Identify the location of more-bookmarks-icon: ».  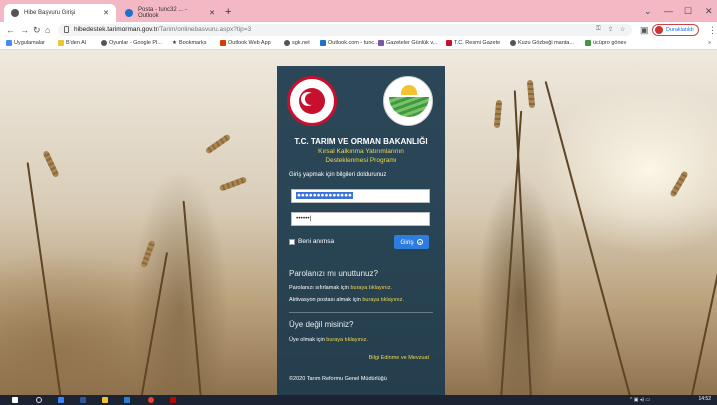
(709, 43).